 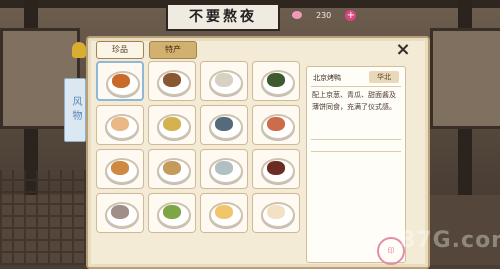 I want to click on dessert-icon, so click(x=276, y=212).